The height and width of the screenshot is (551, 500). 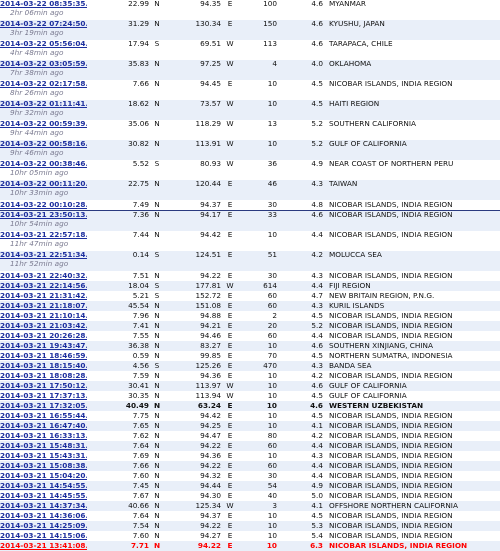 I want to click on longitude-cell: 83.27, so click(x=193, y=346).